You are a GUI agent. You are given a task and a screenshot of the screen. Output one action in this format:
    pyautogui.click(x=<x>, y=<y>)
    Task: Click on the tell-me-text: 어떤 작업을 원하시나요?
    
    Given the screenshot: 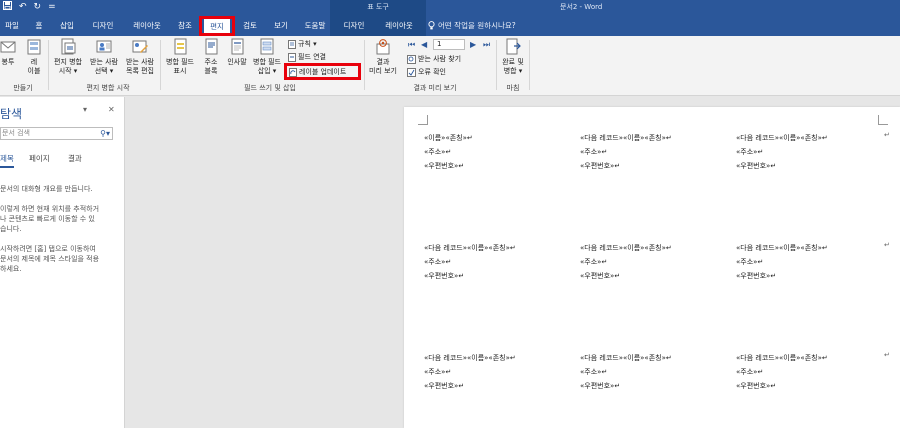 What is the action you would take?
    pyautogui.click(x=477, y=25)
    